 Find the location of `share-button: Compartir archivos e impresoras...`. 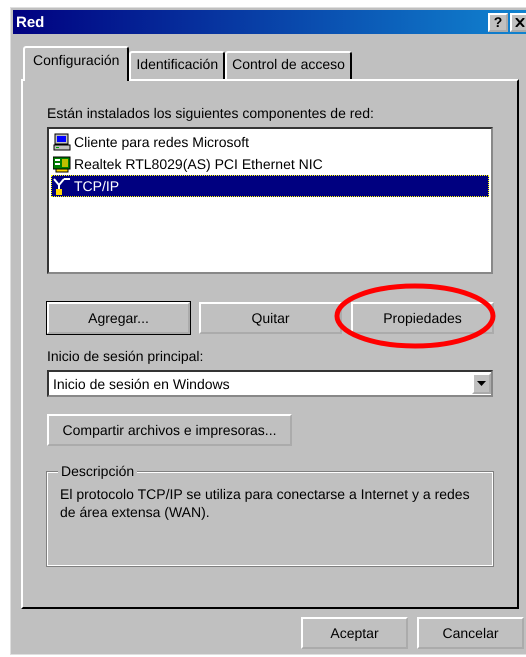

share-button: Compartir archivos e impresoras... is located at coordinates (169, 430).